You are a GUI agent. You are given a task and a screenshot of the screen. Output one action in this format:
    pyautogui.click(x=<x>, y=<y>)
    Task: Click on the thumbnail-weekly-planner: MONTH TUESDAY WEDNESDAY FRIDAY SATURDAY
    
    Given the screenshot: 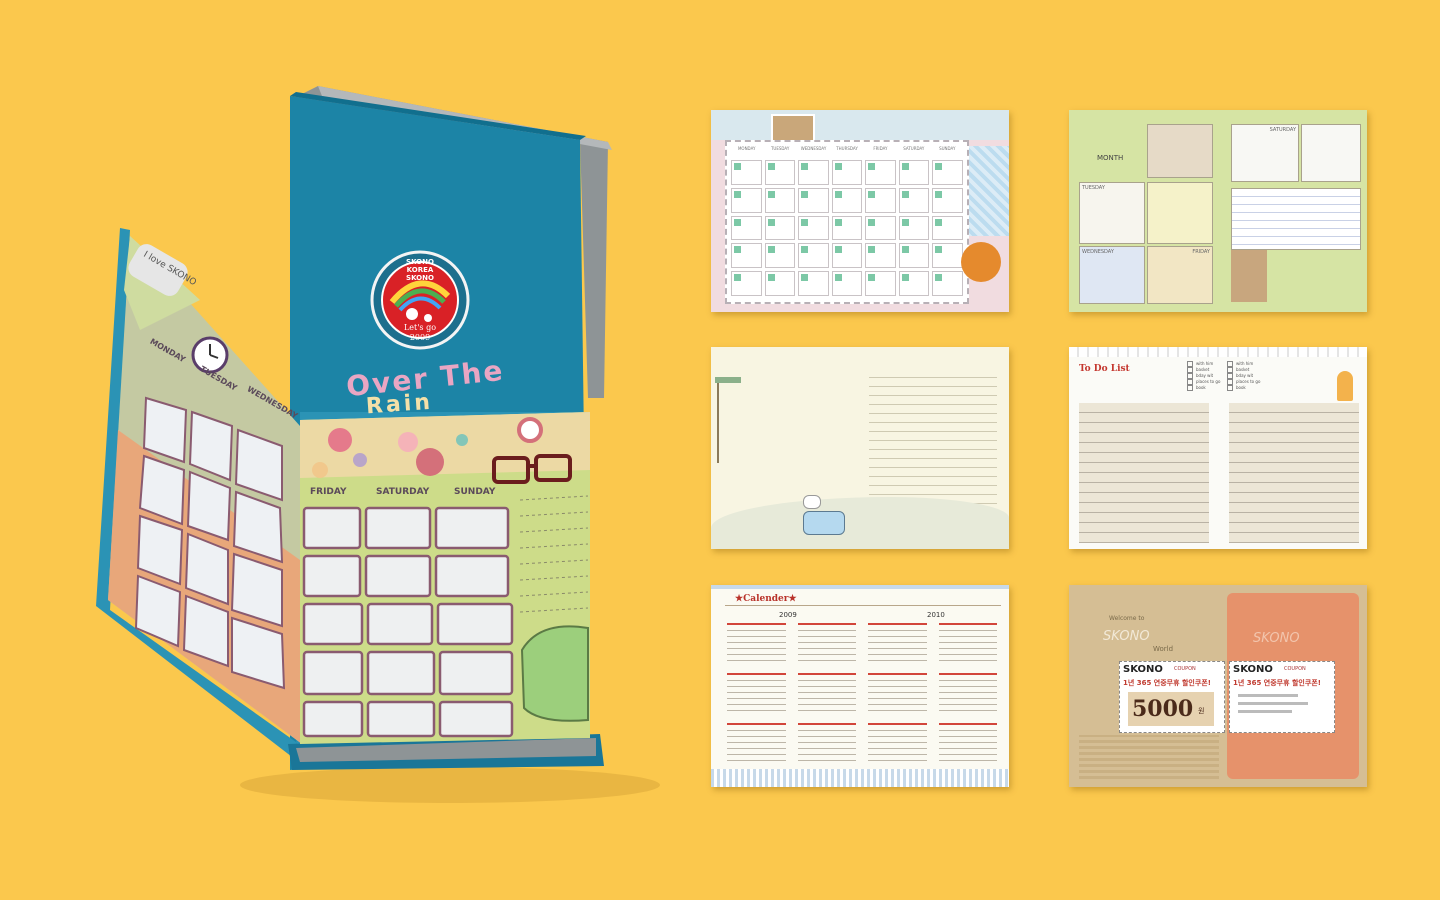 What is the action you would take?
    pyautogui.click(x=1218, y=211)
    